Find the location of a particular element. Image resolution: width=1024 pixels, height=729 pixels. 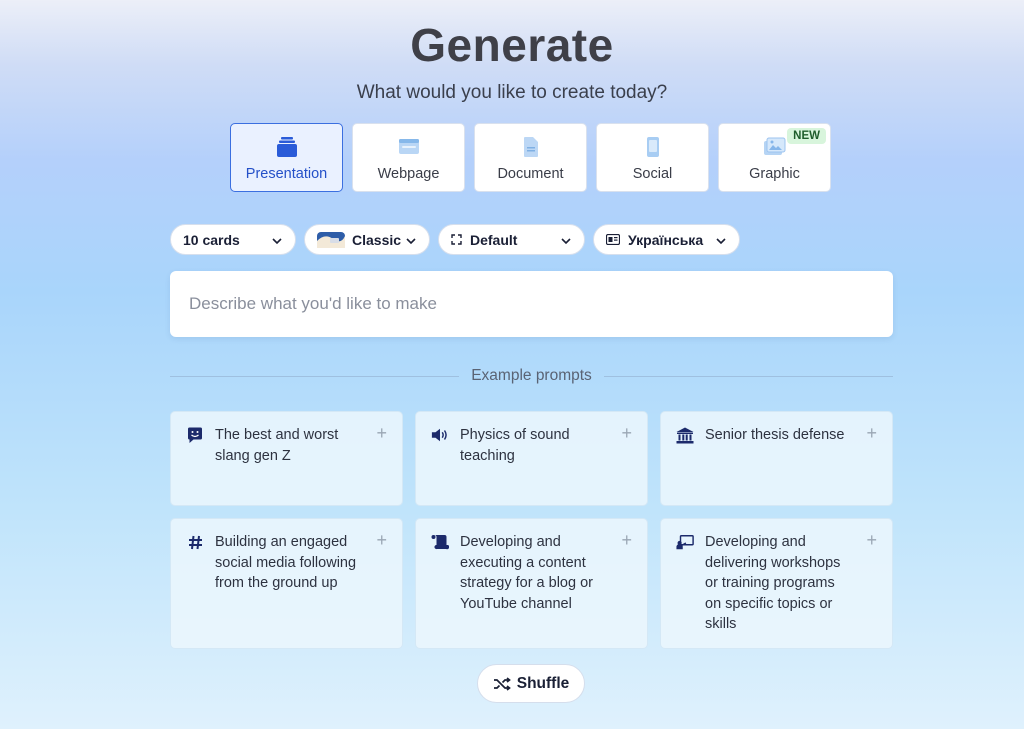

hashtag-icon is located at coordinates (195, 542).